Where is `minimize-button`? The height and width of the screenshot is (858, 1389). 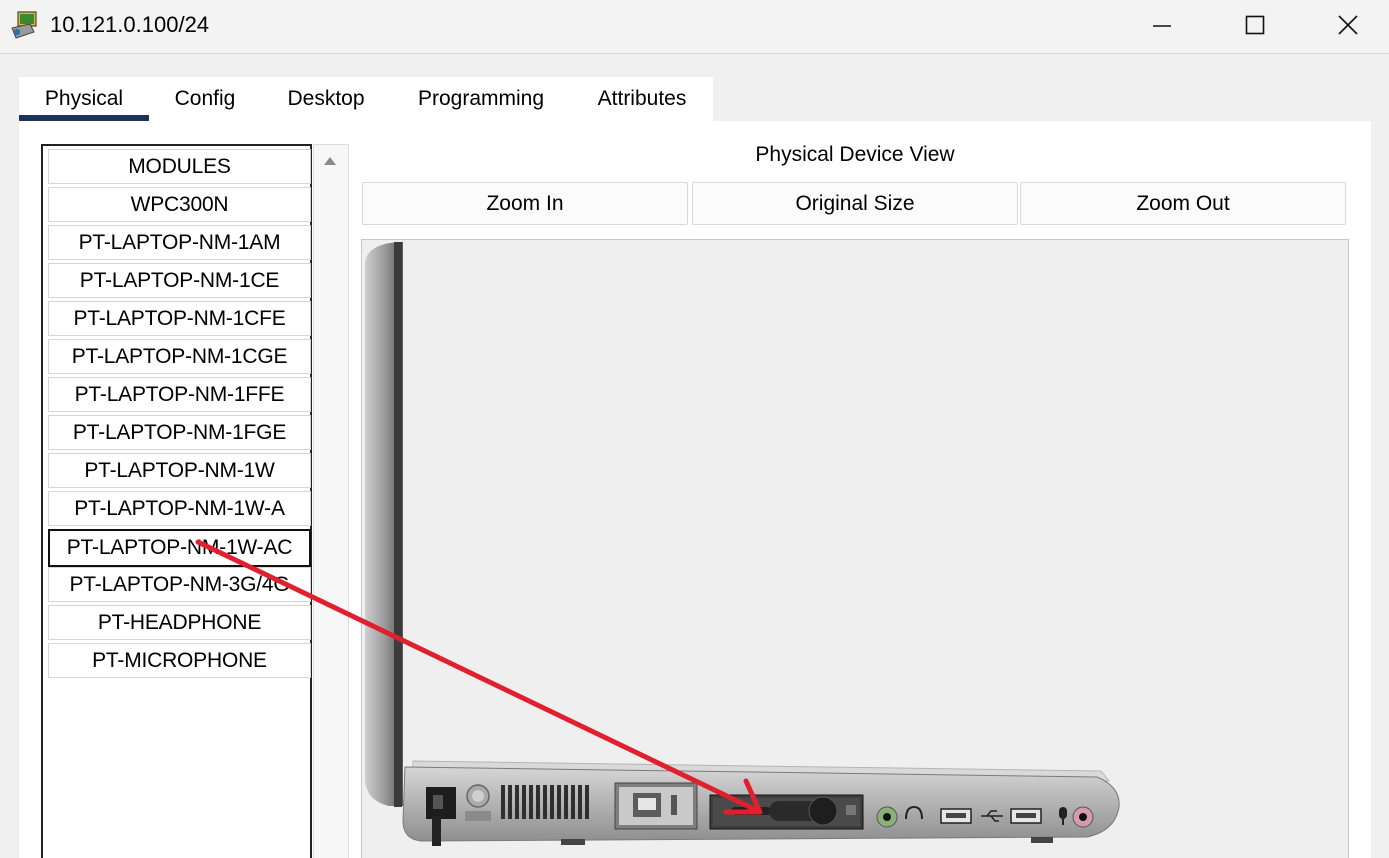 minimize-button is located at coordinates (1162, 25).